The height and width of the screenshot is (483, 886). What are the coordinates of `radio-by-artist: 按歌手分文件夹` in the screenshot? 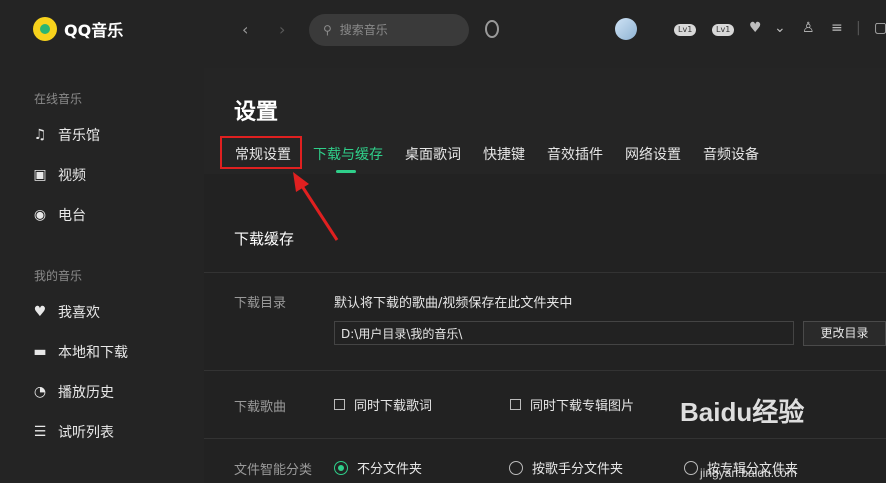 It's located at (566, 467).